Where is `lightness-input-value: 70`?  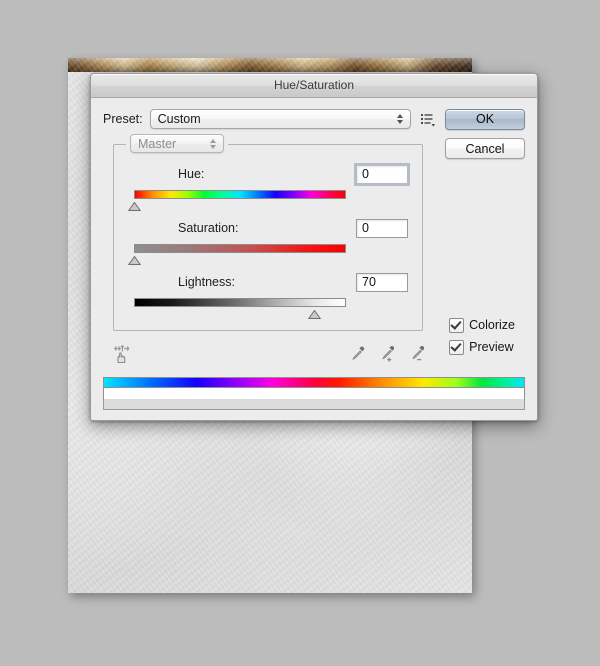
lightness-input-value: 70 is located at coordinates (369, 282).